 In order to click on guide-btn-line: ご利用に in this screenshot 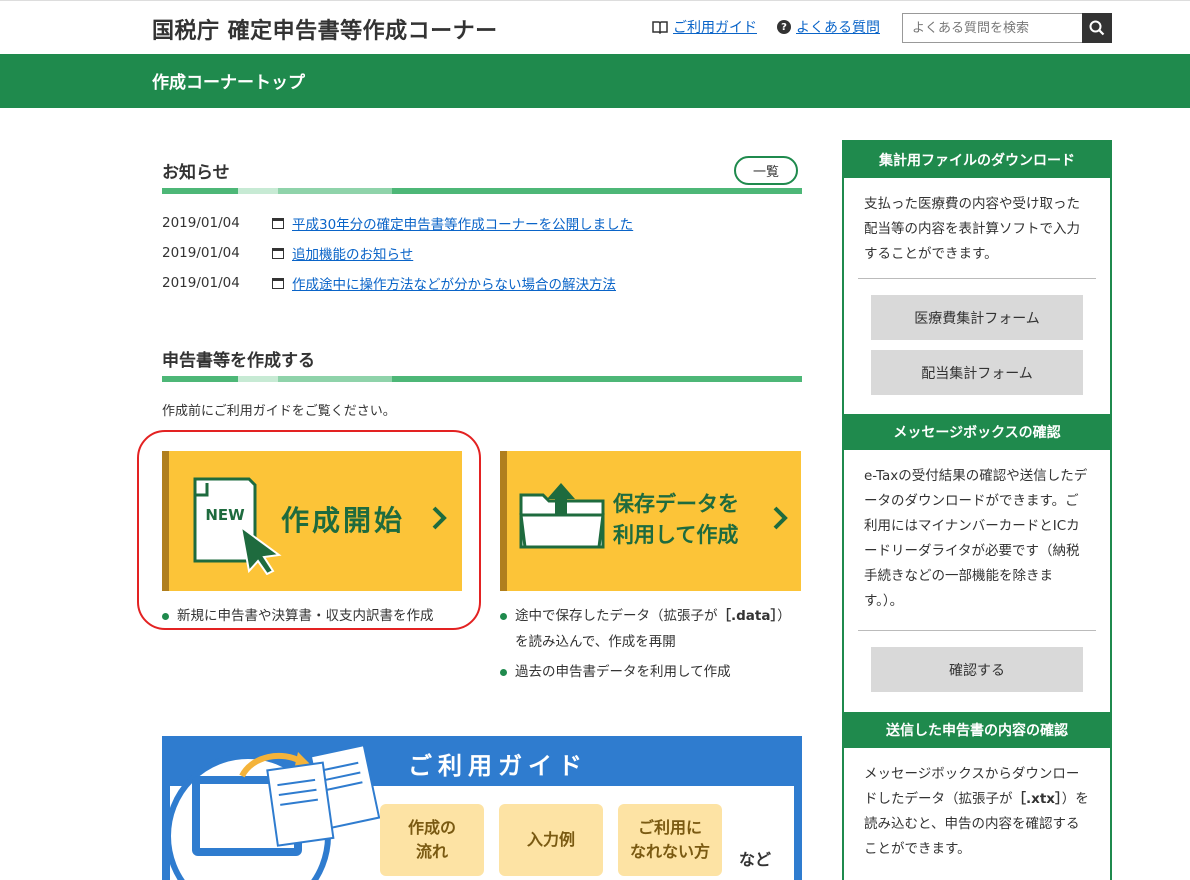, I will do `click(669, 827)`.